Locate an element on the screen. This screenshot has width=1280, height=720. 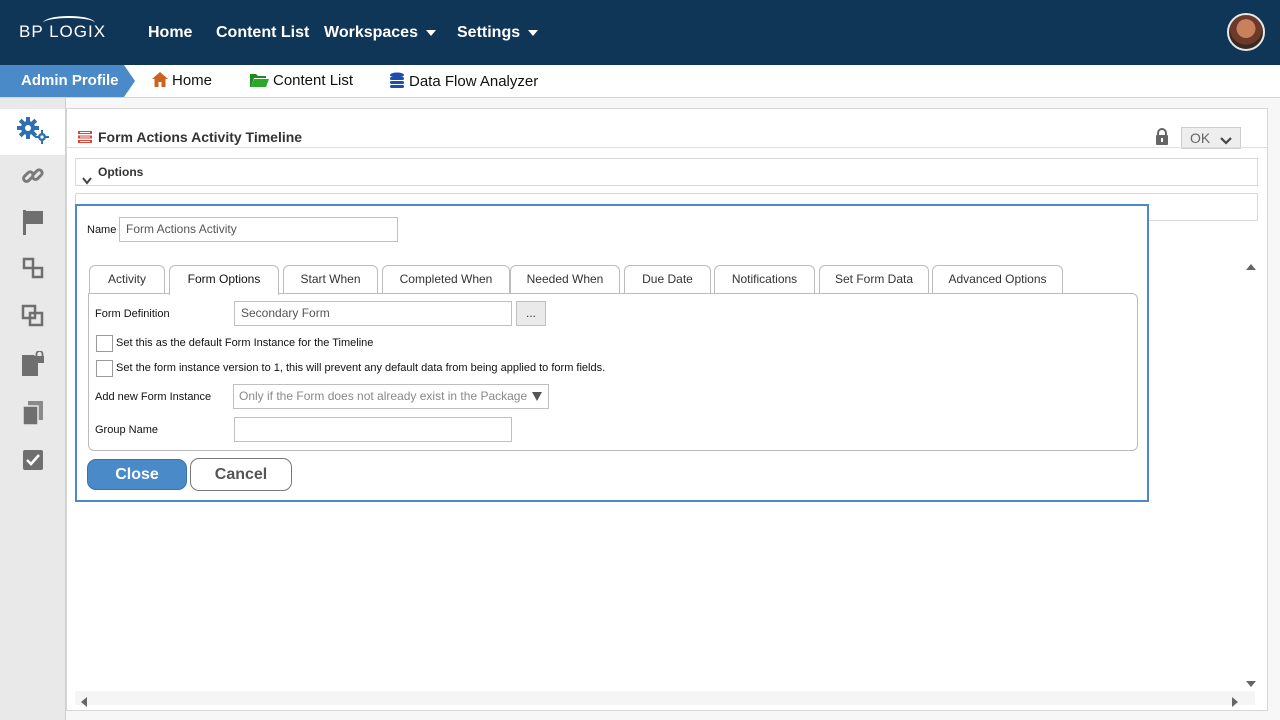
dropdown-arrow-icon is located at coordinates (537, 396).